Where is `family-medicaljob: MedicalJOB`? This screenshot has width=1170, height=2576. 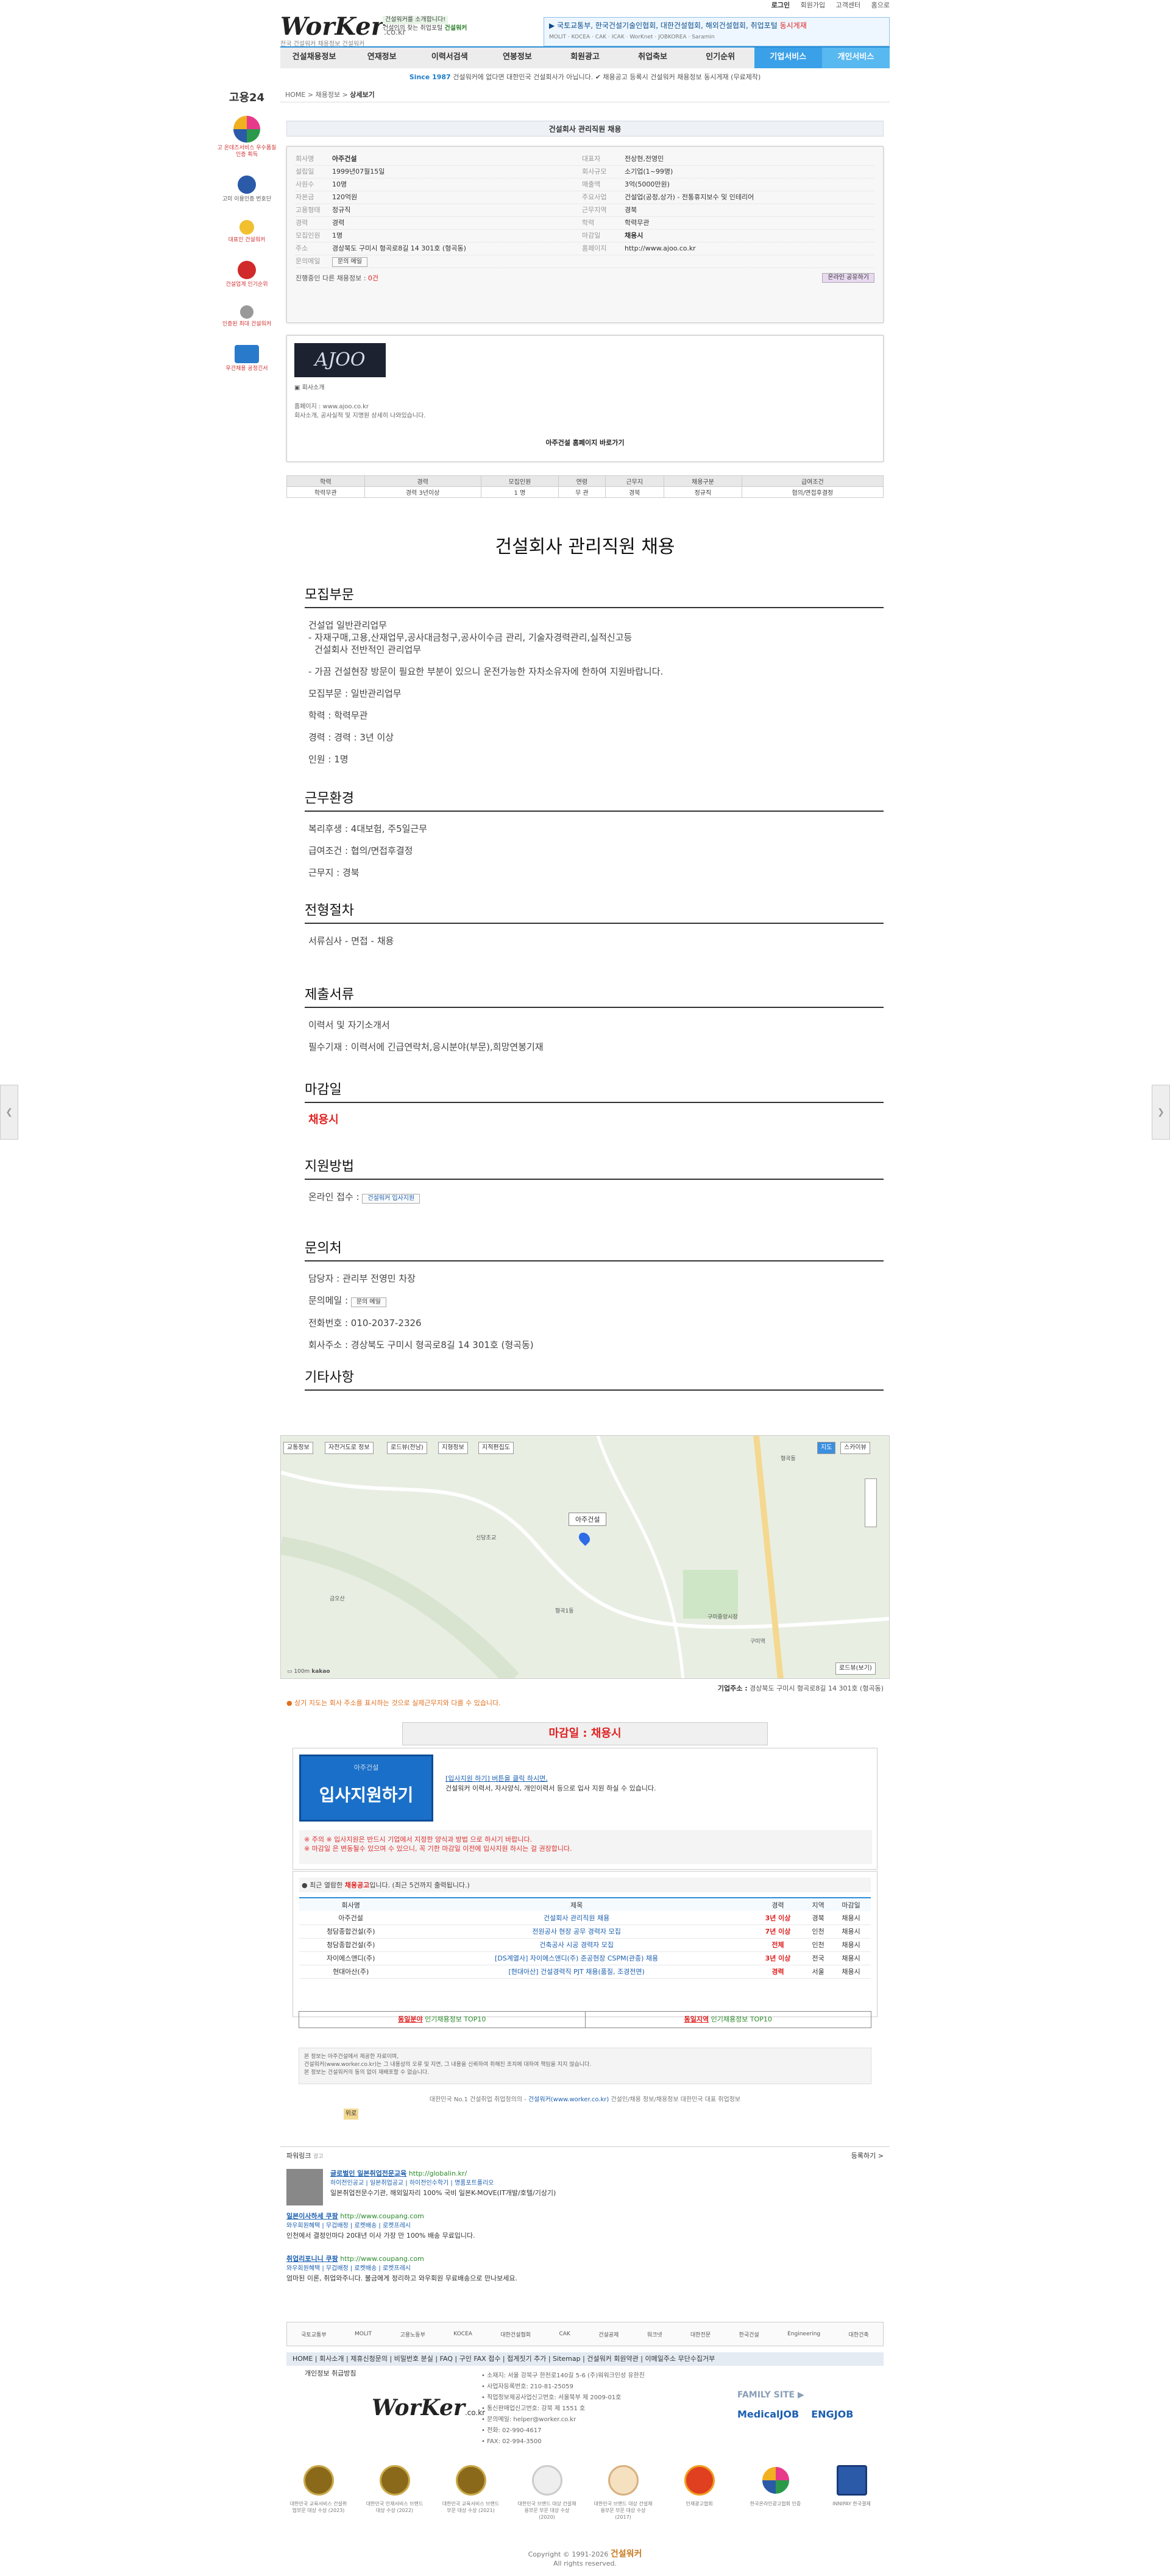
family-medicaljob: MedicalJOB is located at coordinates (768, 2414).